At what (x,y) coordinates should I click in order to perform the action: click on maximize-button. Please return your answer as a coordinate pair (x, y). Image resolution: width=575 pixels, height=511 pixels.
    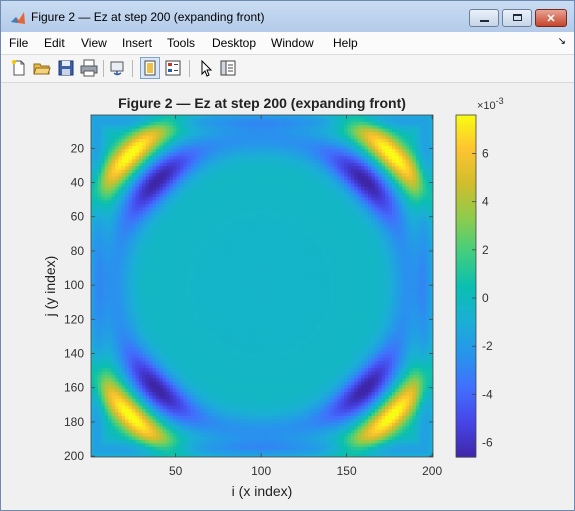
    Looking at the image, I should click on (517, 18).